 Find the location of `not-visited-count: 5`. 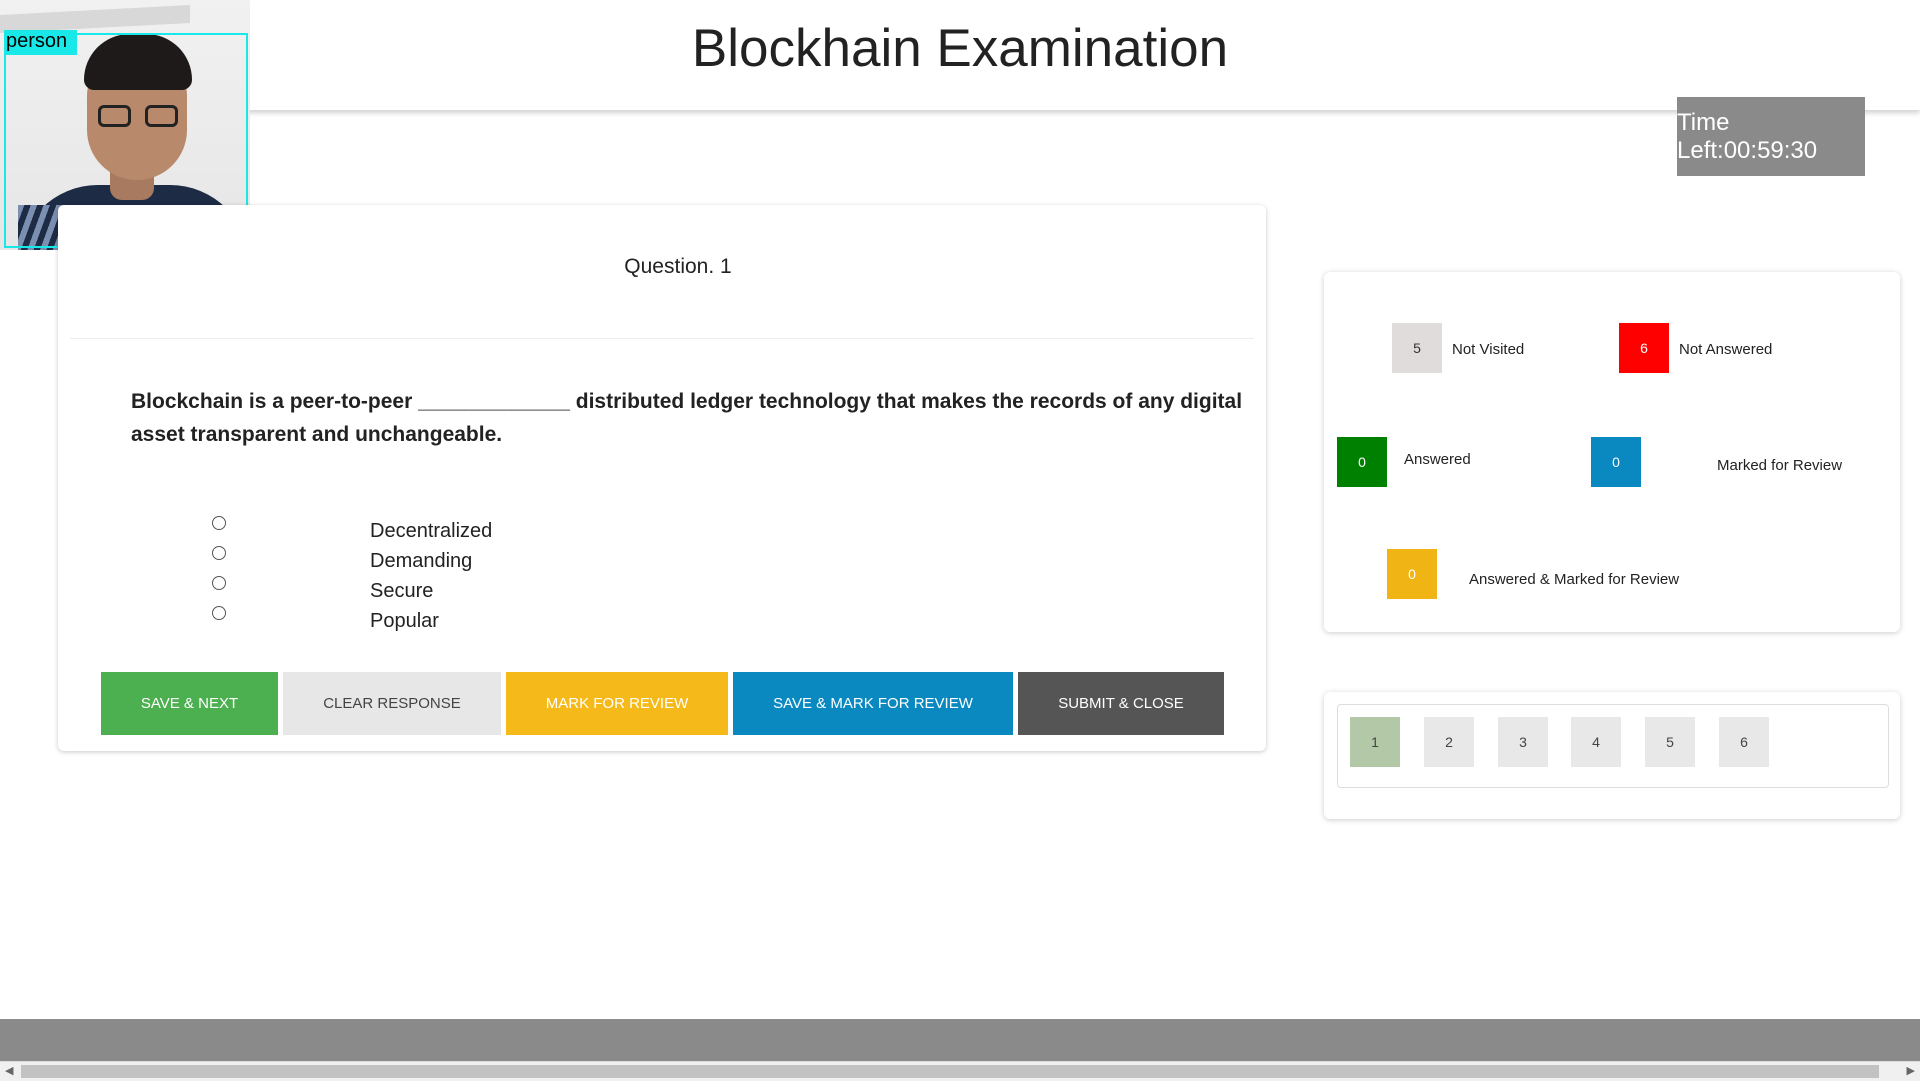

not-visited-count: 5 is located at coordinates (1417, 348).